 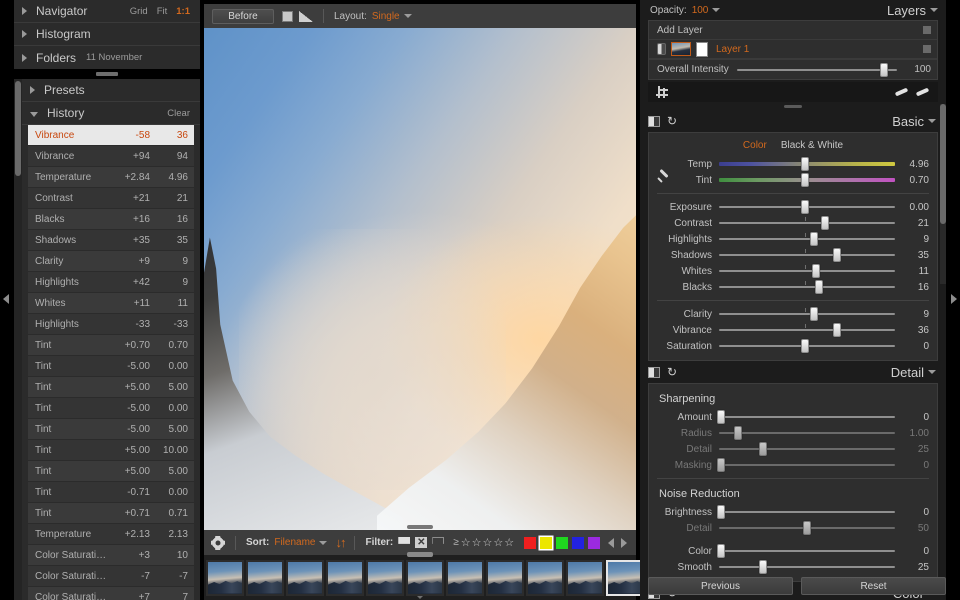 I want to click on history-row: Tint -0.71 0.00, so click(x=111, y=492).